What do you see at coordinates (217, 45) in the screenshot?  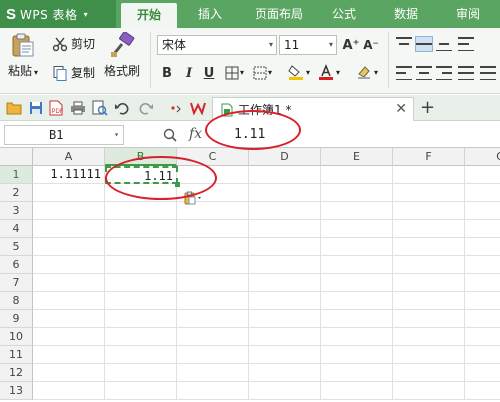 I see `font-name-select: 宋体 ▾` at bounding box center [217, 45].